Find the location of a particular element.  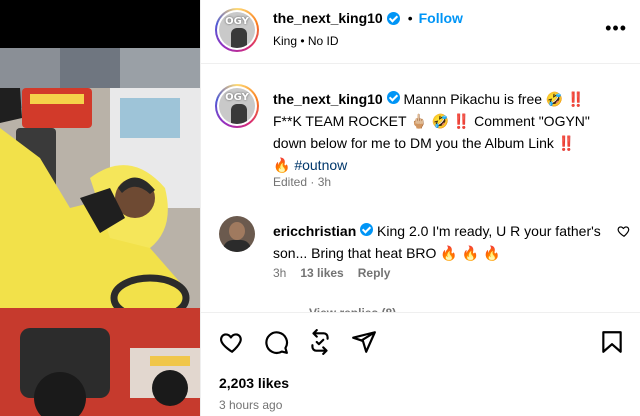

comment-meta: 3h 13 likes Reply is located at coordinates (331, 273).